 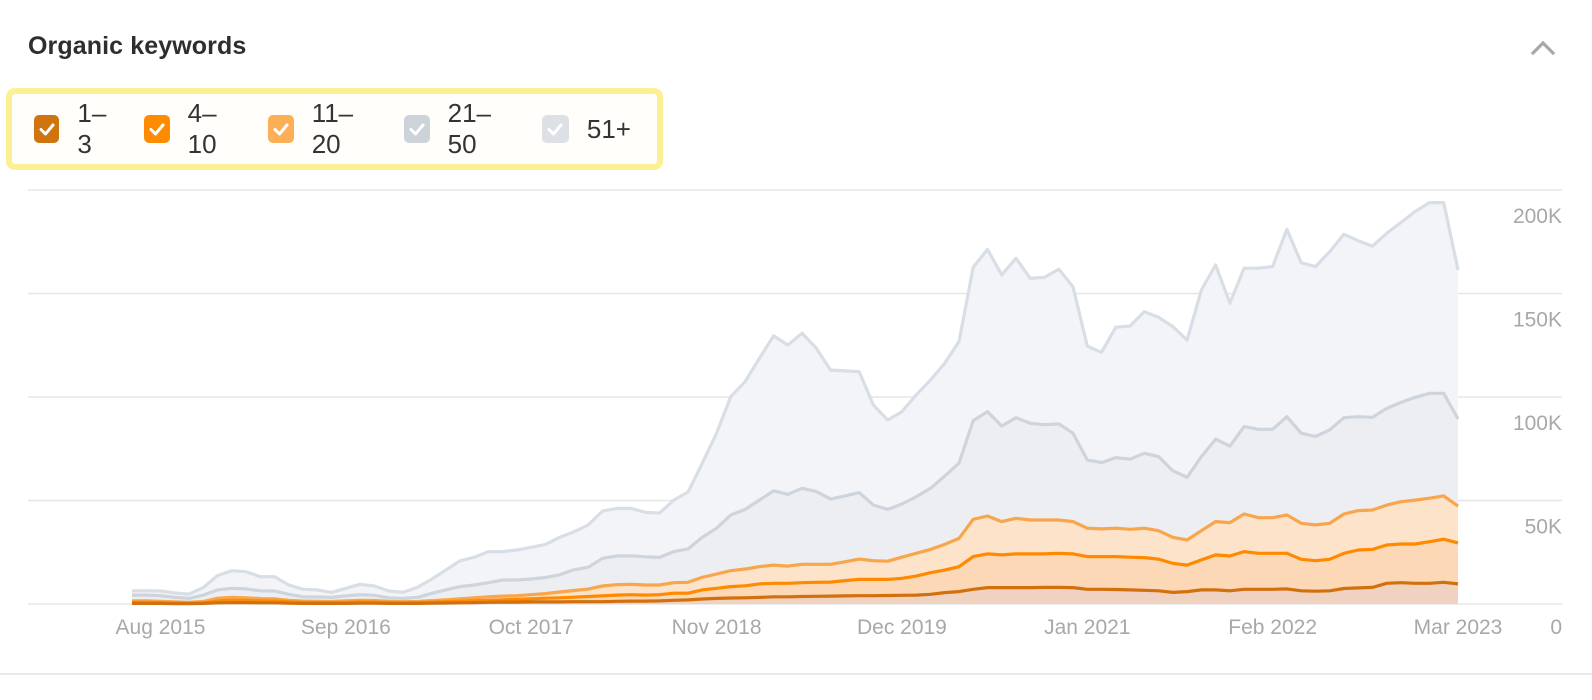 I want to click on x-tick-label: Sep 2016, so click(x=346, y=627).